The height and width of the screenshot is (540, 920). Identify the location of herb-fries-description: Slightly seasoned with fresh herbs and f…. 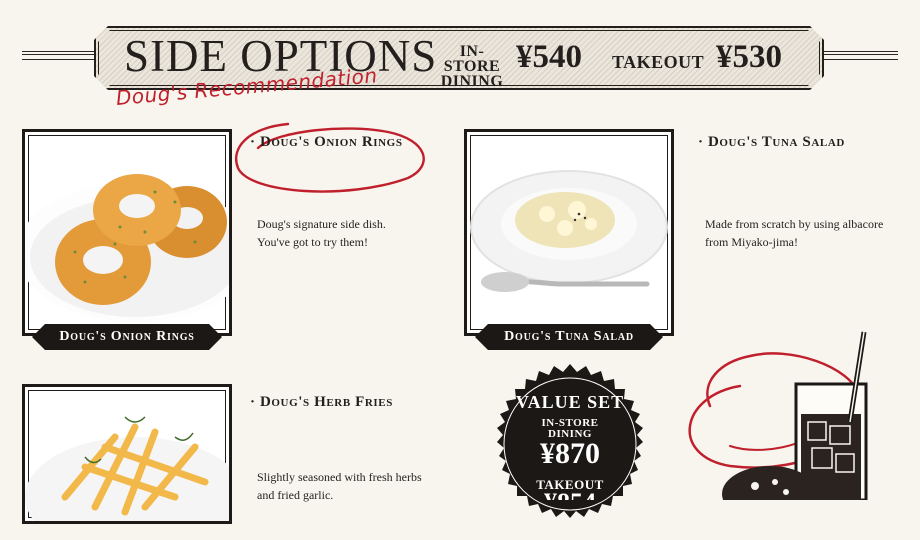
(339, 486).